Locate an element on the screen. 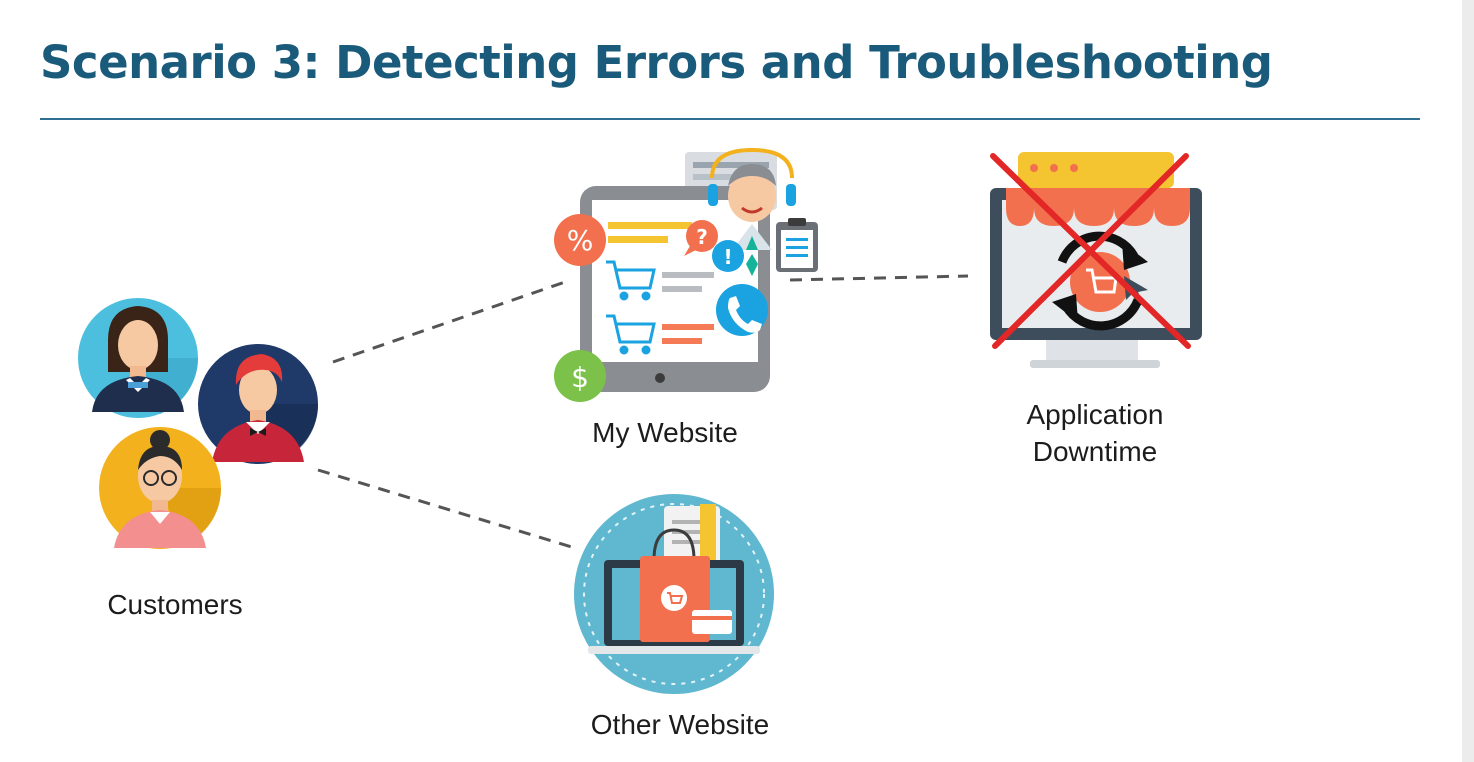 This screenshot has width=1474, height=762. avatar-woman-glasses is located at coordinates (160, 488).